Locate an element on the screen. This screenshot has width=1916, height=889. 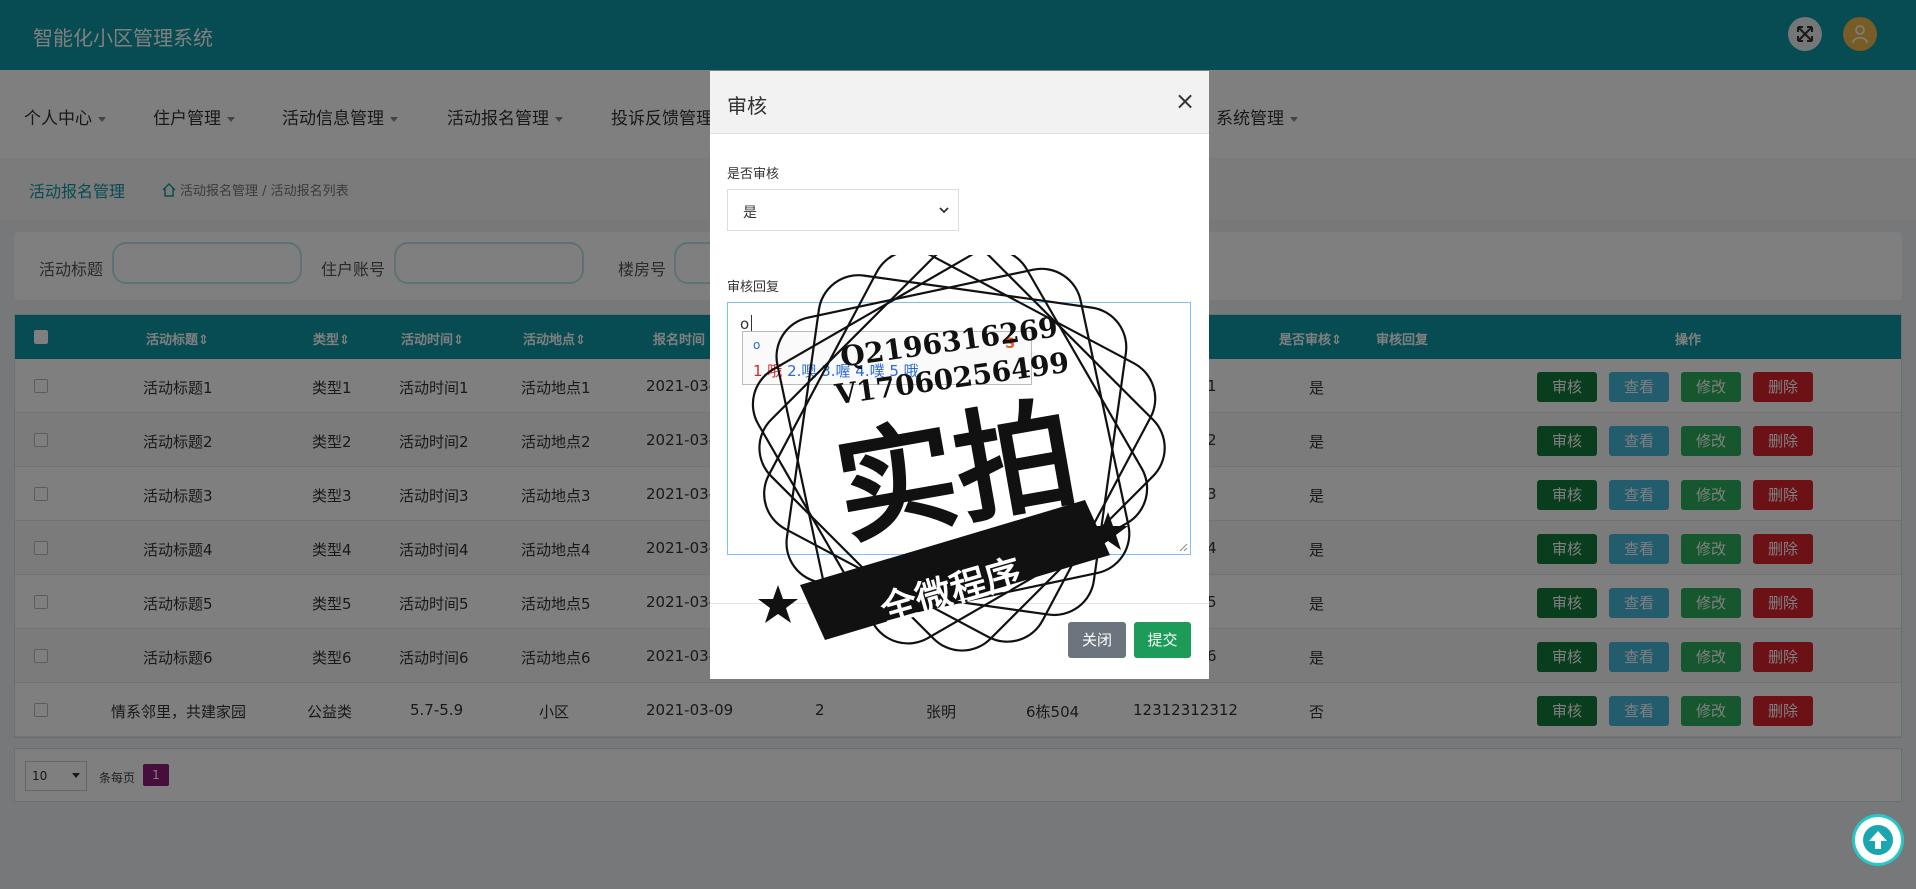
arrow-up-icon is located at coordinates (1878, 840).